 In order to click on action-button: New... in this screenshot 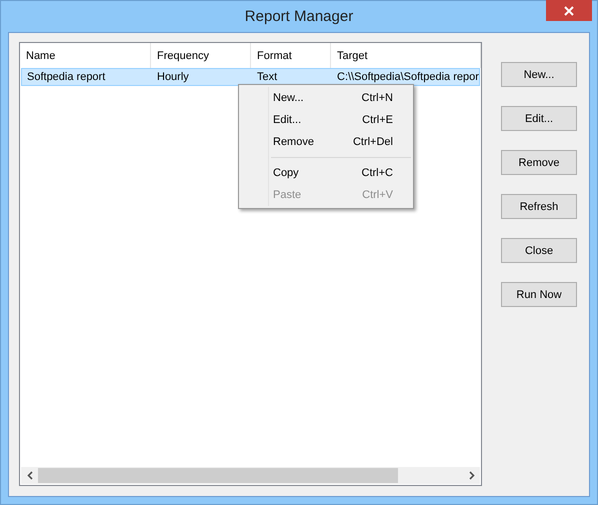, I will do `click(539, 74)`.